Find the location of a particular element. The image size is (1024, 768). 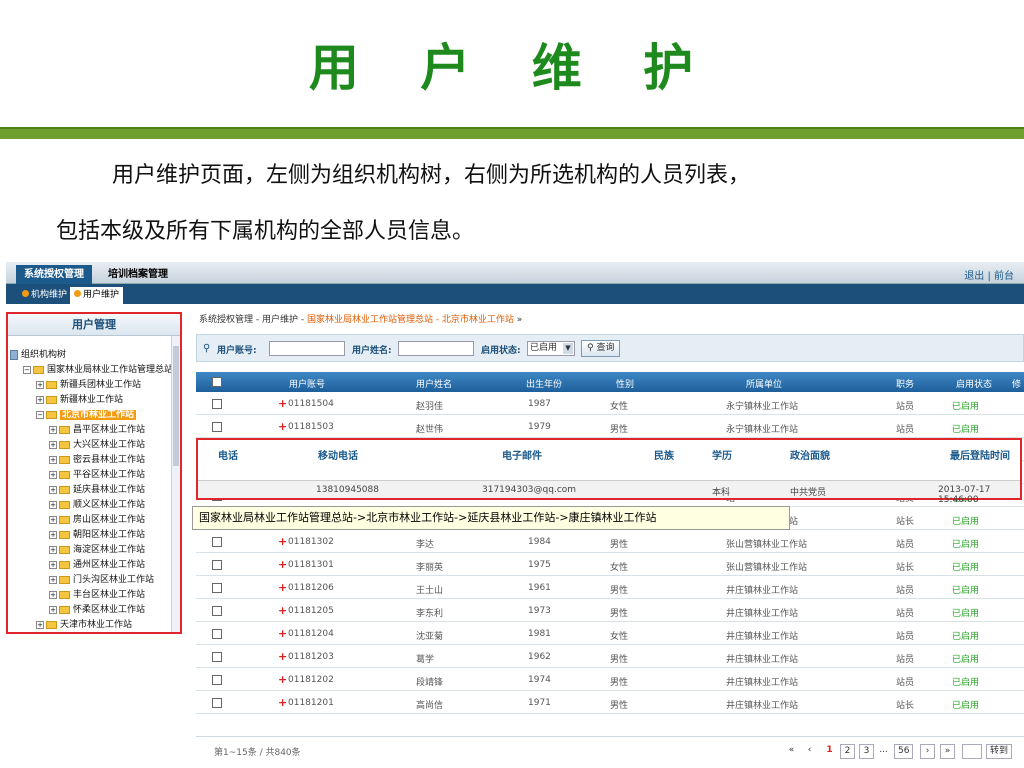

status-select: 已启用 ▼ is located at coordinates (551, 348).